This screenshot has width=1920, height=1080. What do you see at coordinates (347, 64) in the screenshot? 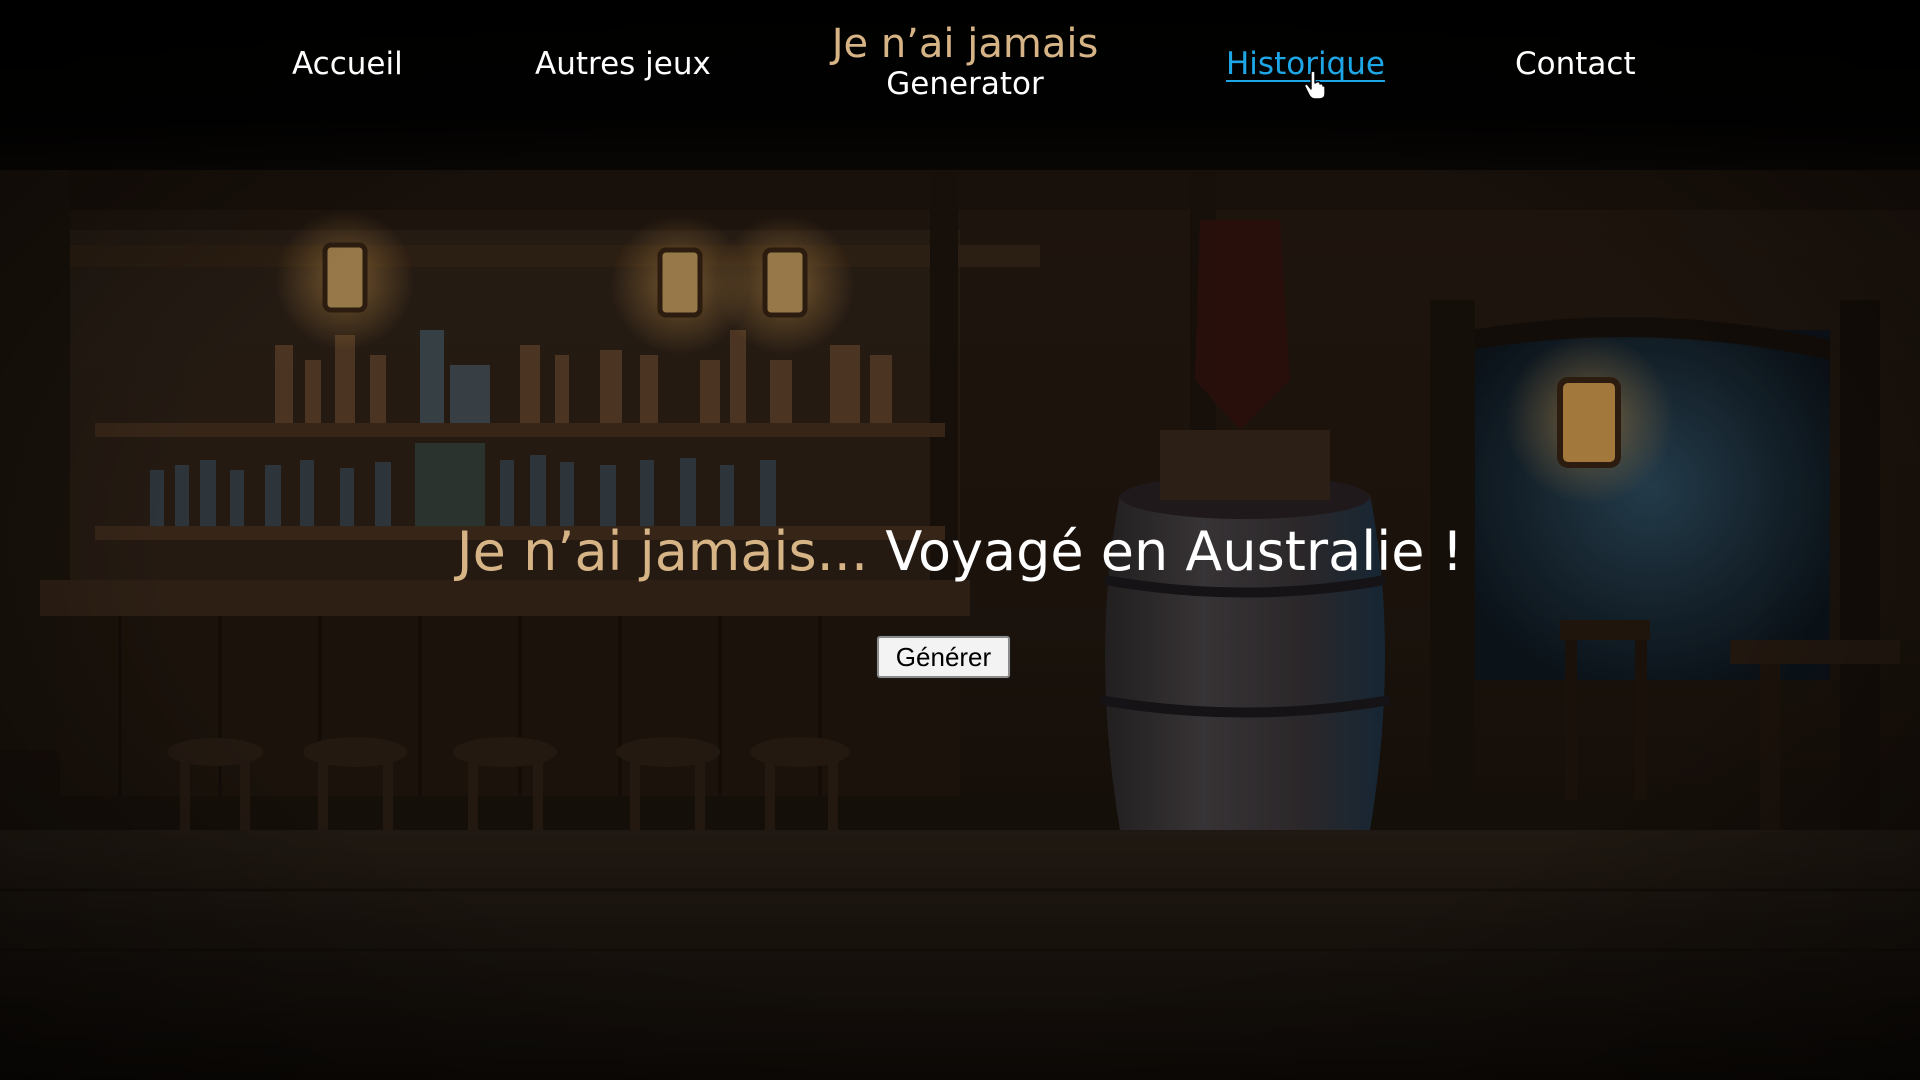
I see `nav-link-accueil: Accueil` at bounding box center [347, 64].